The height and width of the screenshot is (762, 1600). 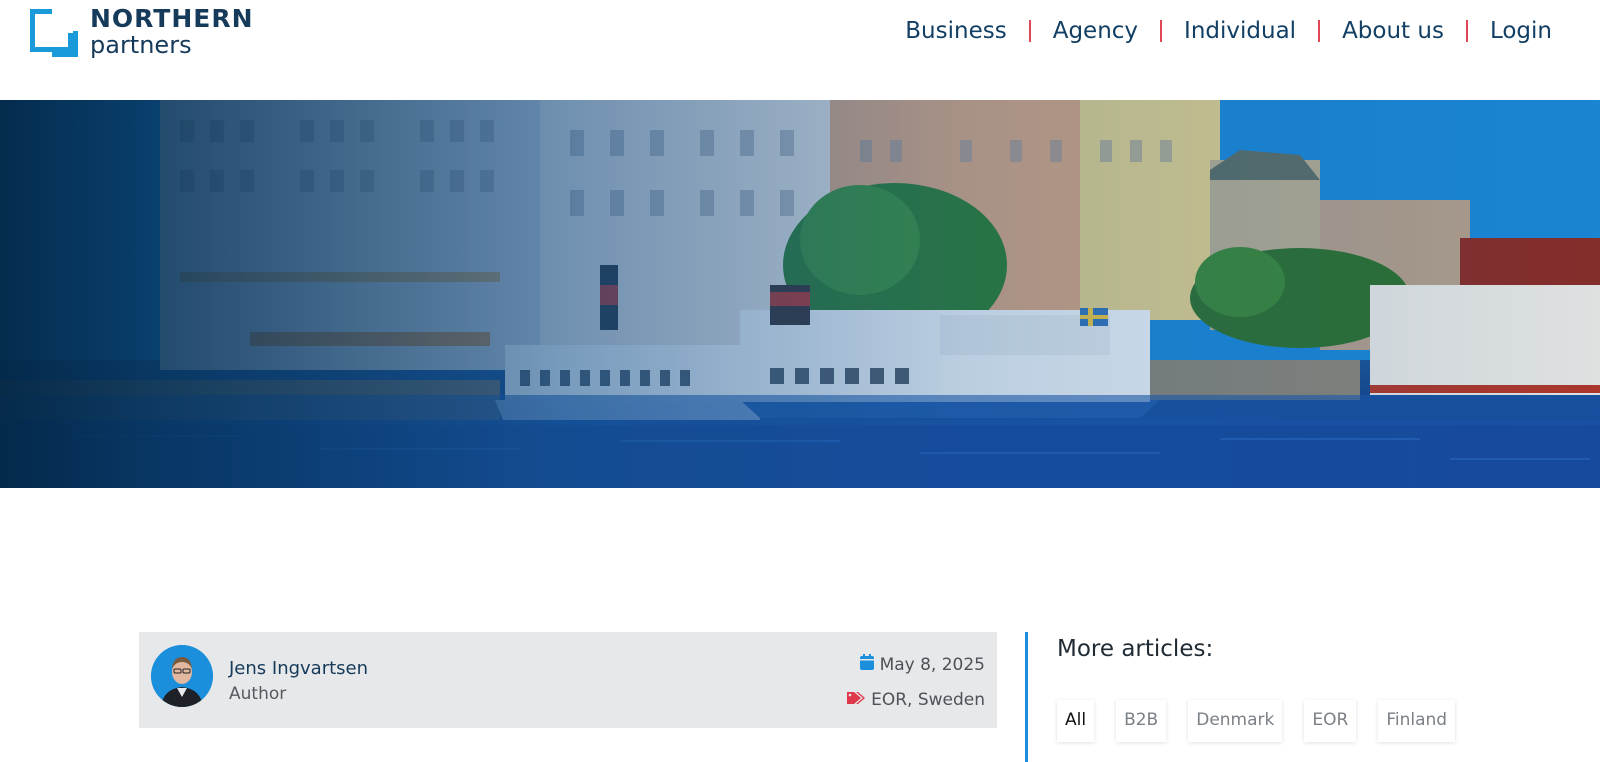 I want to click on tag-icon, so click(x=856, y=700).